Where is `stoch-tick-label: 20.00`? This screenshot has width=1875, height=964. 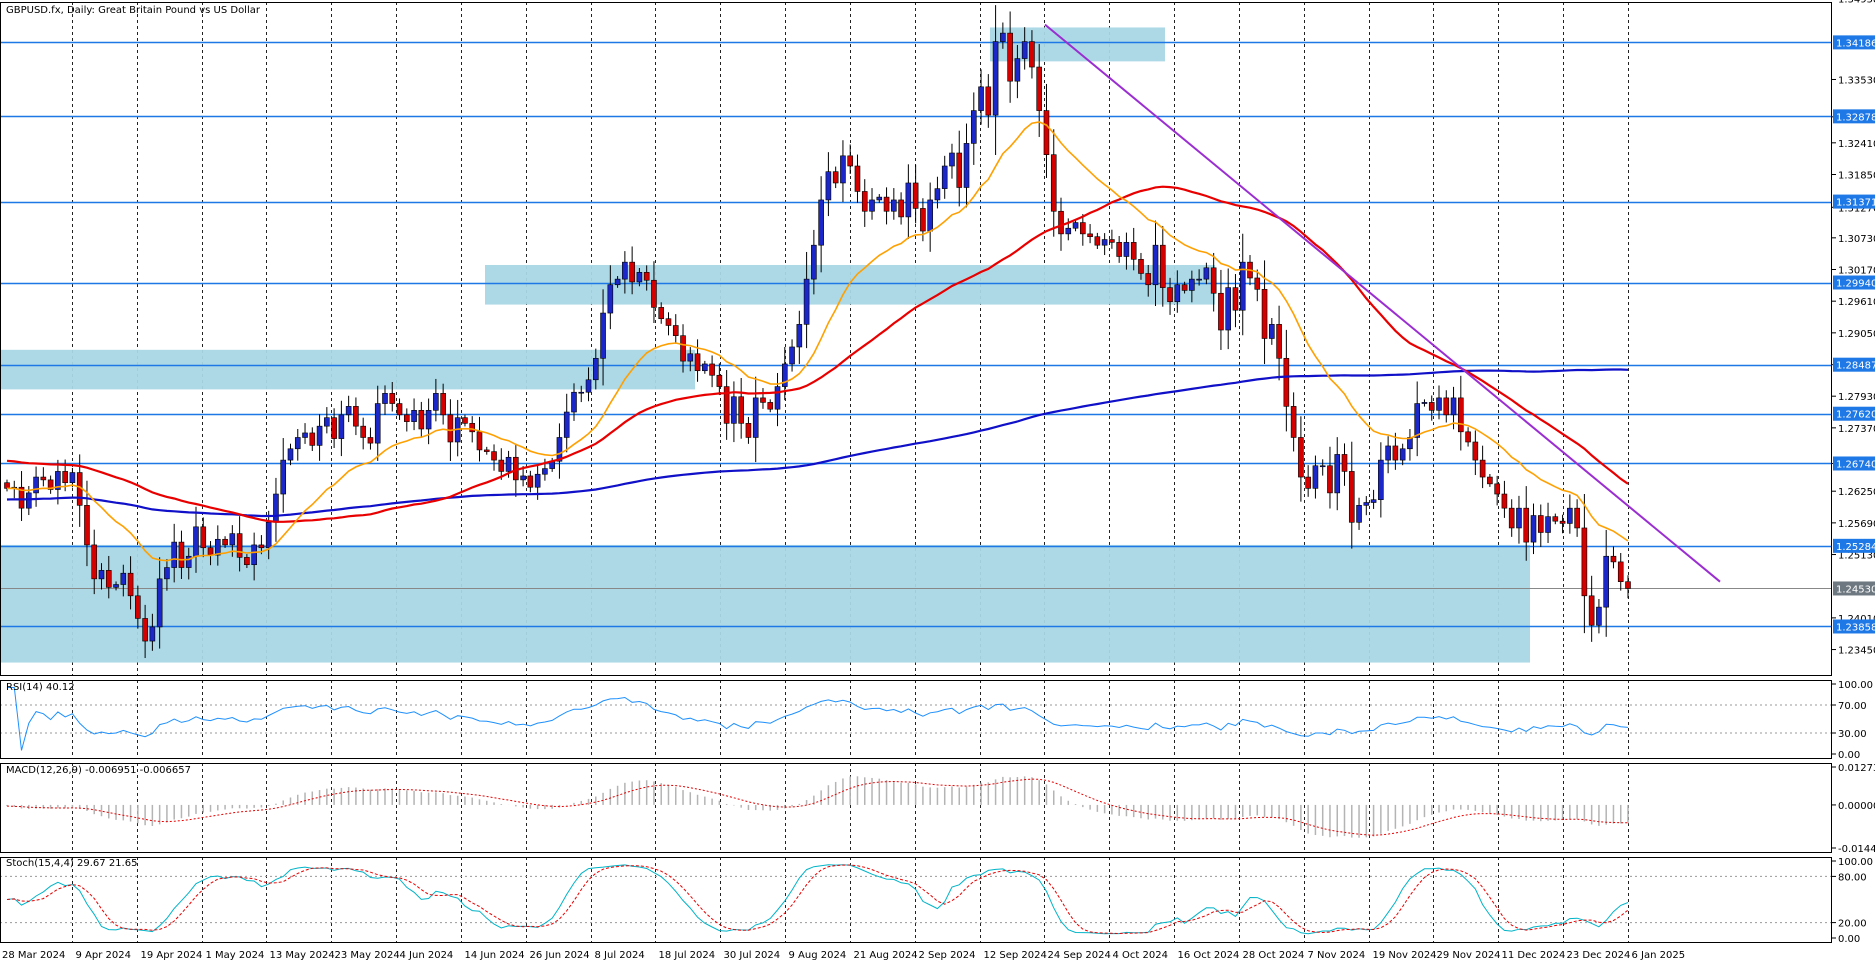 stoch-tick-label: 20.00 is located at coordinates (1852, 924).